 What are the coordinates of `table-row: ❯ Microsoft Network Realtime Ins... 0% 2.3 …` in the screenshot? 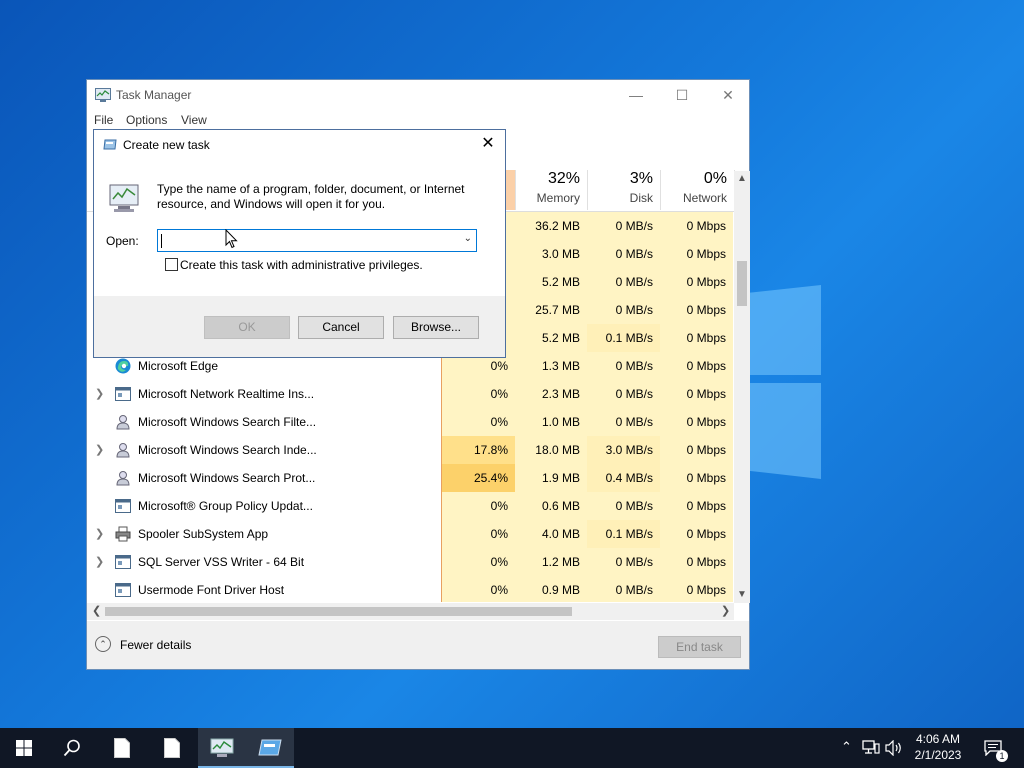 It's located at (411, 394).